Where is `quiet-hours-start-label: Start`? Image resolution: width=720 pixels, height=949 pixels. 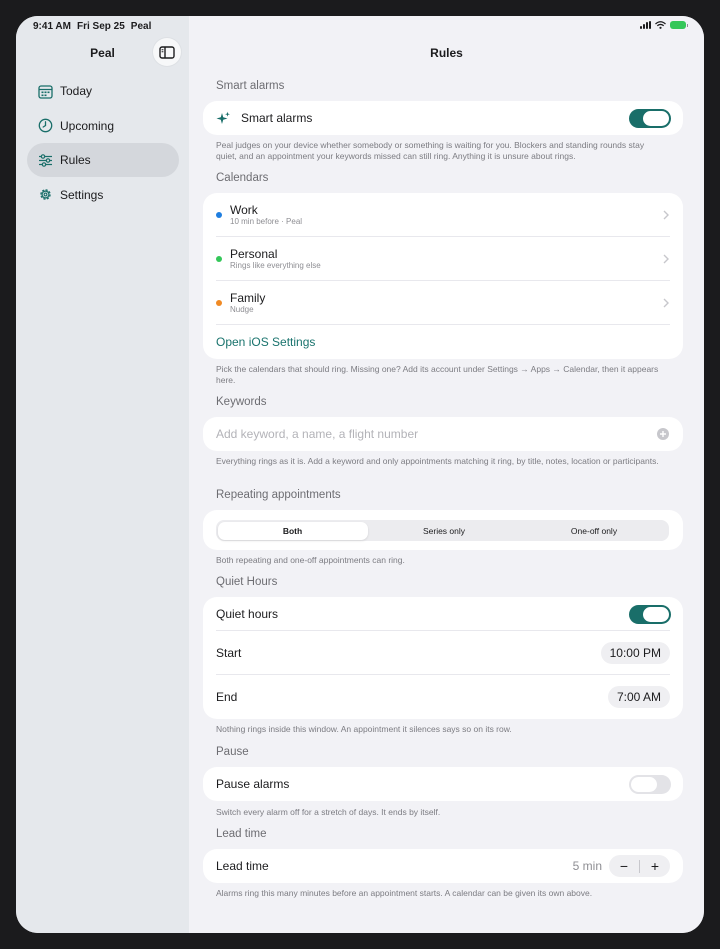
quiet-hours-start-label: Start is located at coordinates (229, 653).